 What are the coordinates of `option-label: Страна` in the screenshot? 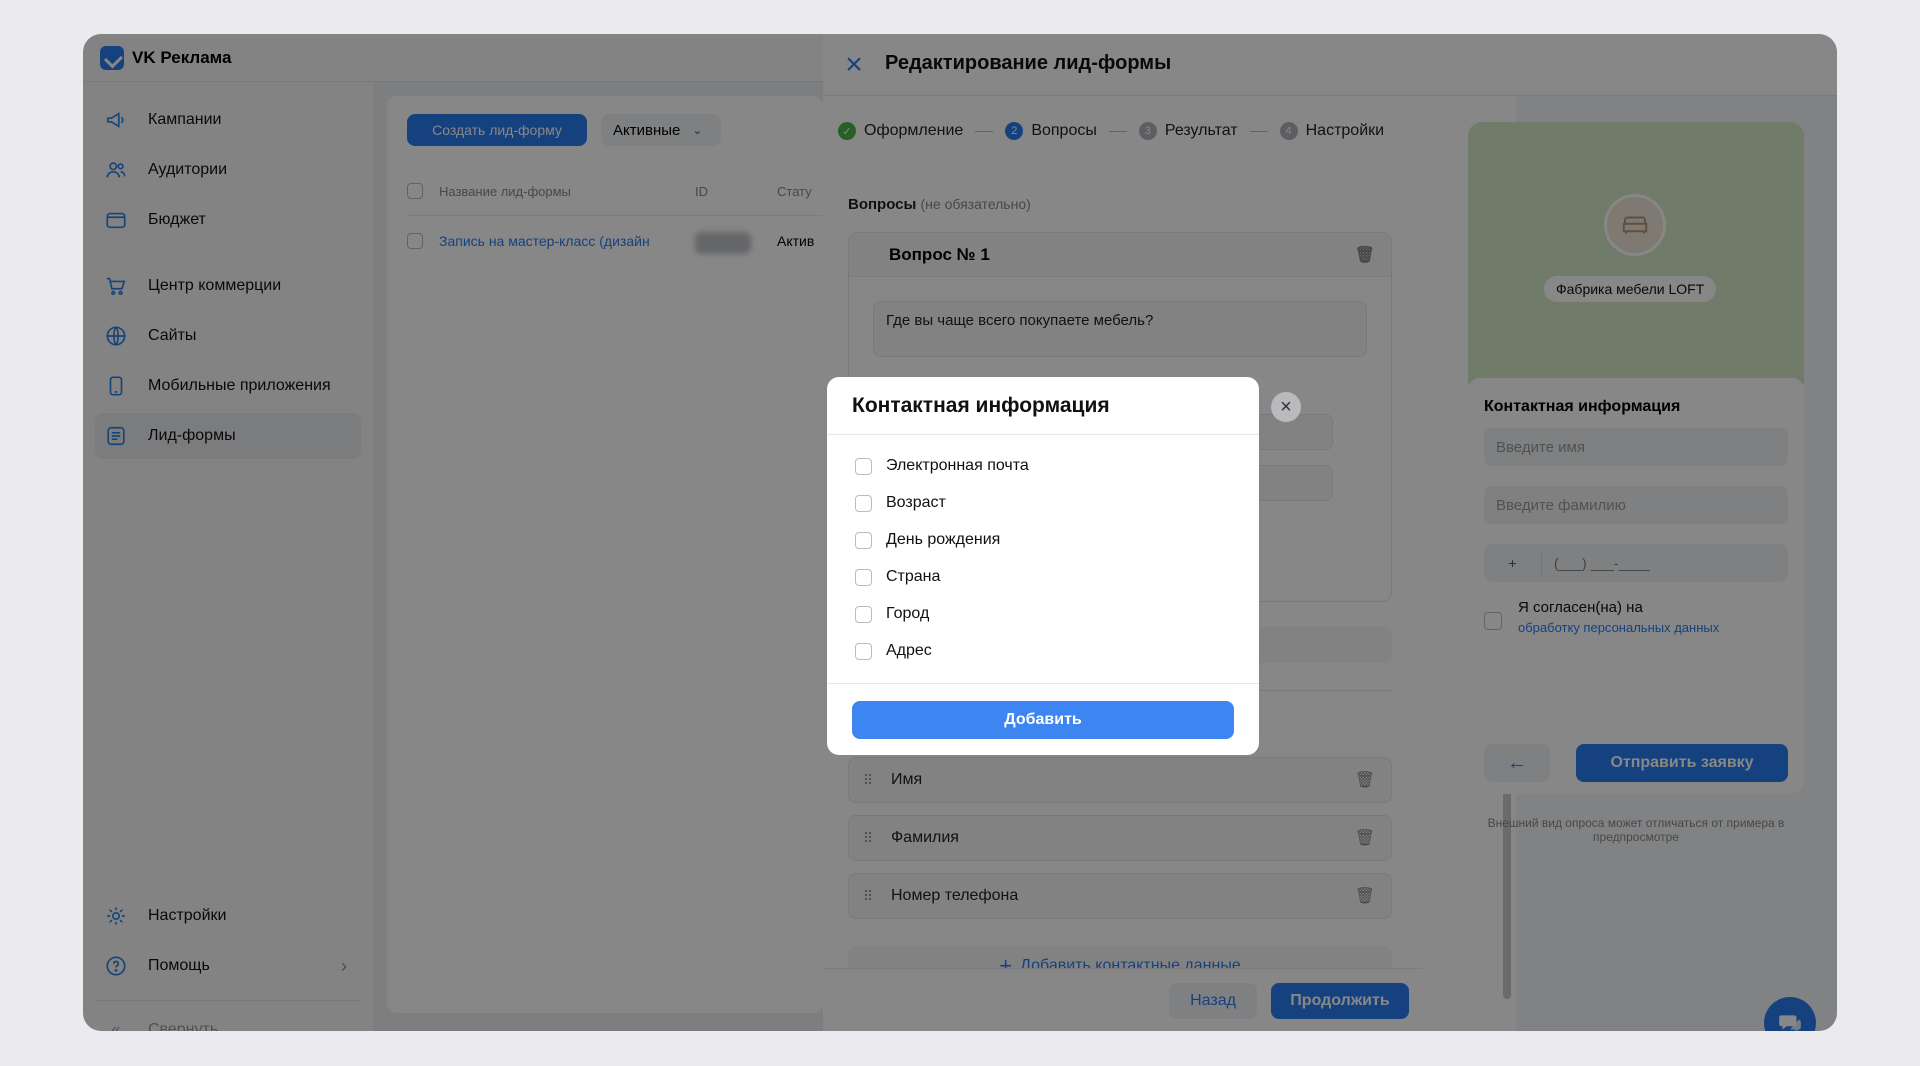 It's located at (913, 576).